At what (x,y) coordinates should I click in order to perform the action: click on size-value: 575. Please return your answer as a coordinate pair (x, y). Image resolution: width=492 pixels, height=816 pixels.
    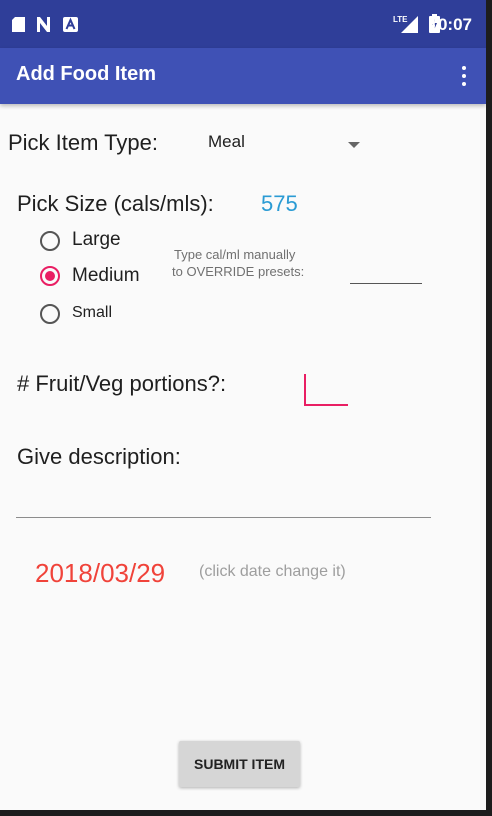
    Looking at the image, I should click on (279, 203).